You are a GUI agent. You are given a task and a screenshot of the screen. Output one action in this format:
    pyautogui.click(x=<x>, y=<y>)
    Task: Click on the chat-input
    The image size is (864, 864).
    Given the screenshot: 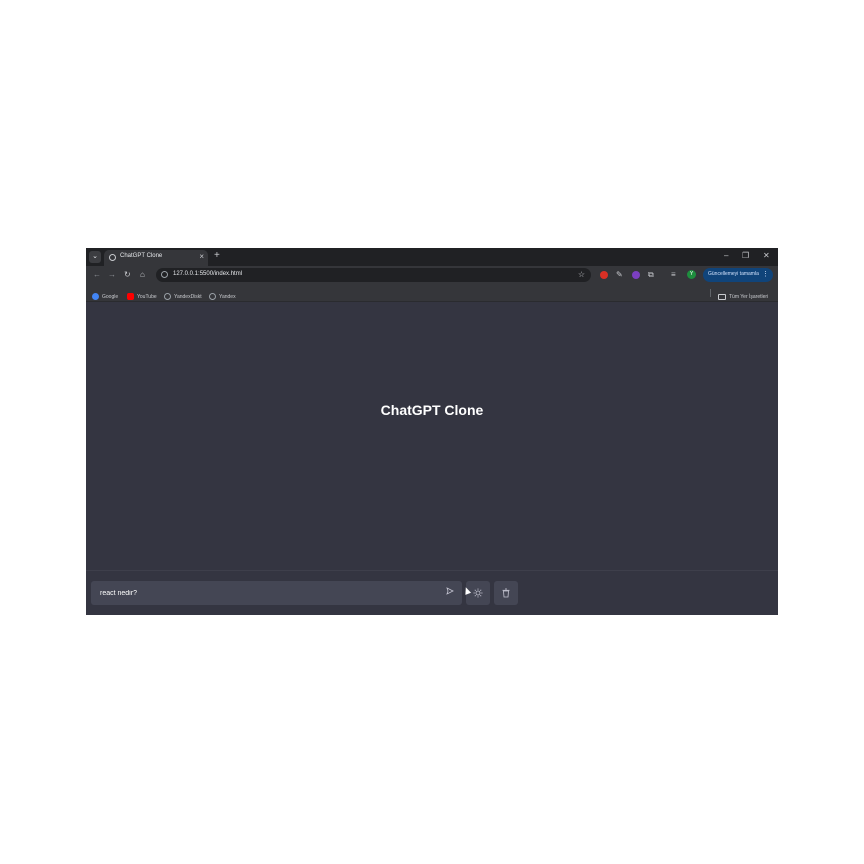 What is the action you would take?
    pyautogui.click(x=276, y=593)
    